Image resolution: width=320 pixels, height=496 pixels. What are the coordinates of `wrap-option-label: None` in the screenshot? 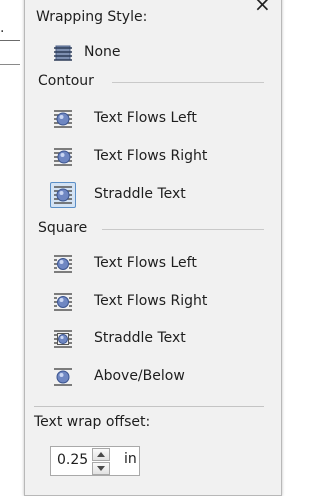 It's located at (102, 52).